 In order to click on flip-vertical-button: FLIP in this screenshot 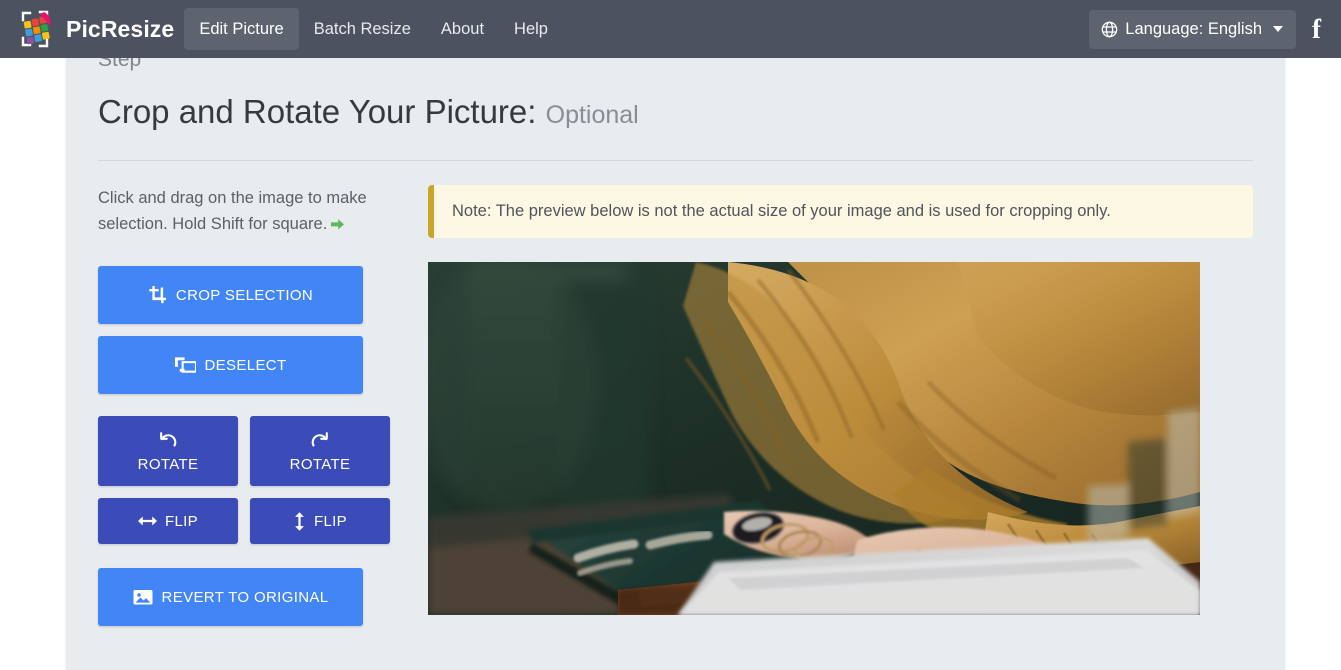, I will do `click(320, 521)`.